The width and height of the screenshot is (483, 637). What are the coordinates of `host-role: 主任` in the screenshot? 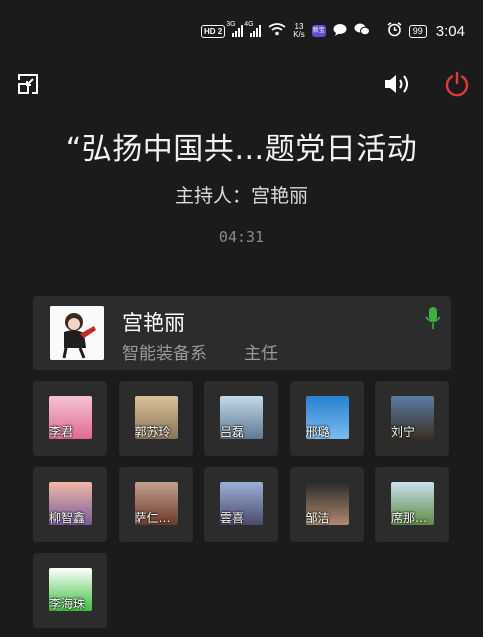 It's located at (261, 354).